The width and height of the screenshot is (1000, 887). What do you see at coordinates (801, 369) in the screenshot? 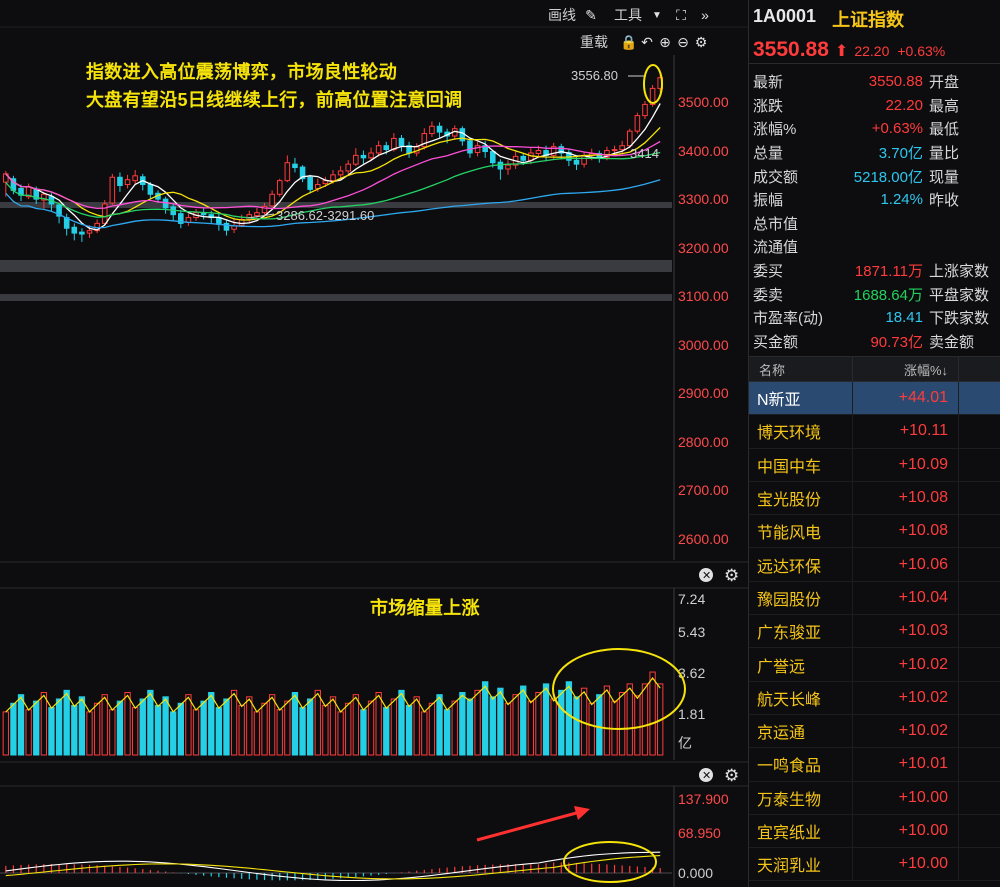
I see `column-header-name: 名称` at bounding box center [801, 369].